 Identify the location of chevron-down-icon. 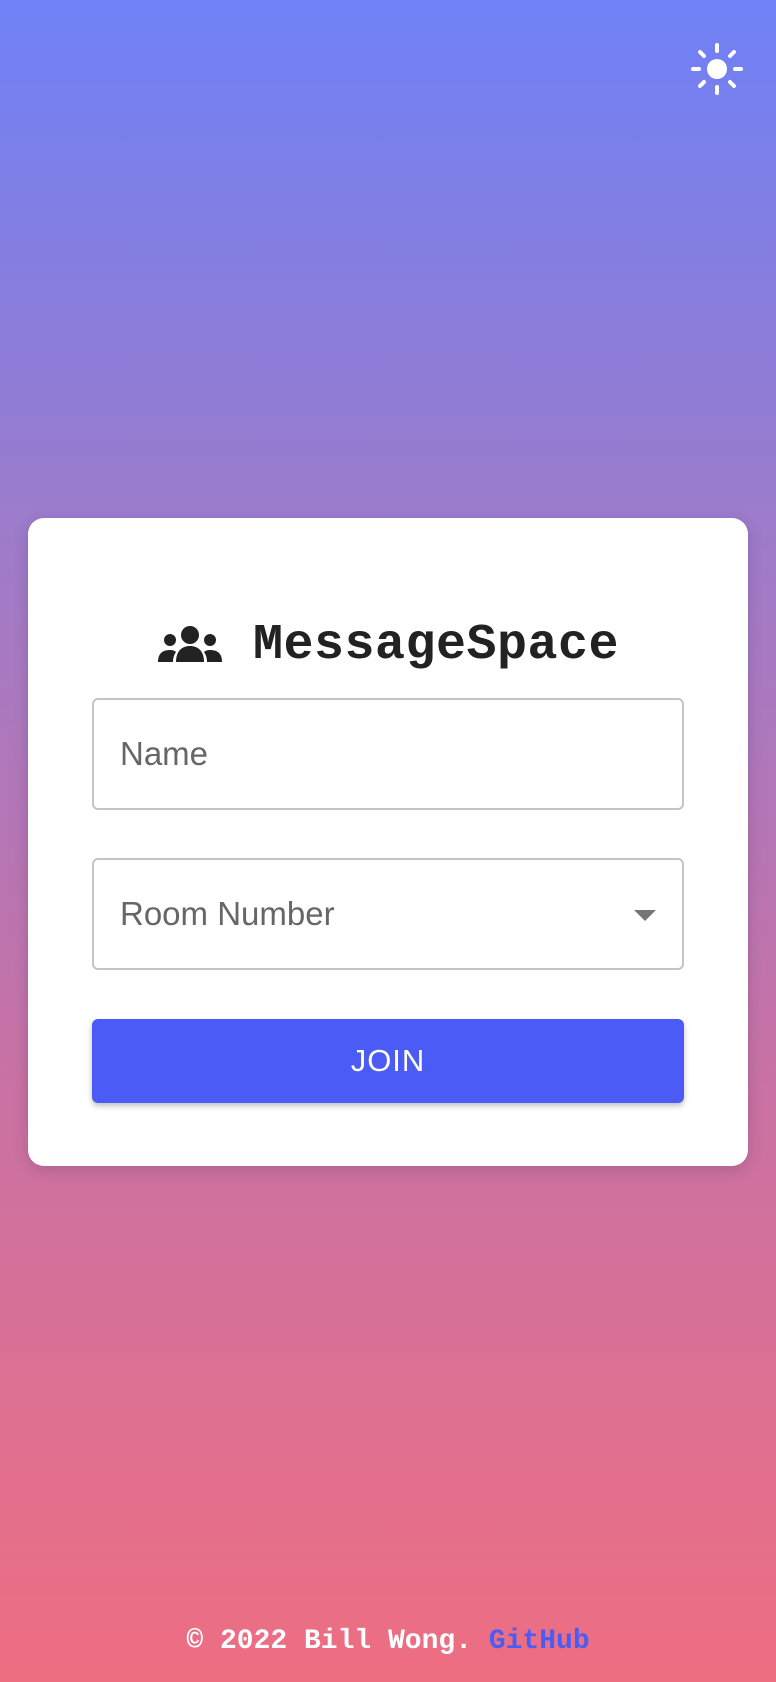
(645, 915).